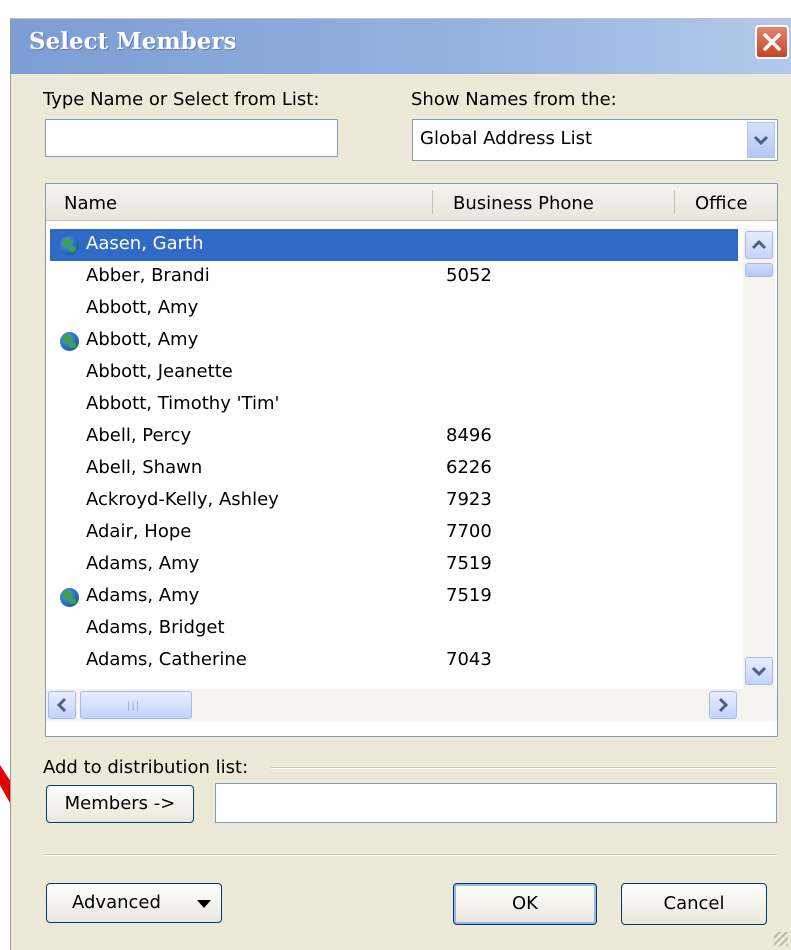 This screenshot has height=950, width=791. What do you see at coordinates (133, 41) in the screenshot?
I see `window-title: Select Members` at bounding box center [133, 41].